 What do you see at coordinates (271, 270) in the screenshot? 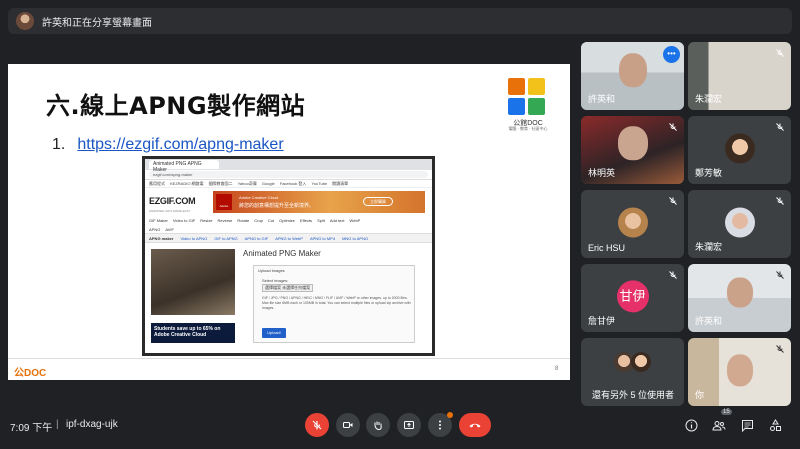
I see `upload-label: Upload images` at bounding box center [271, 270].